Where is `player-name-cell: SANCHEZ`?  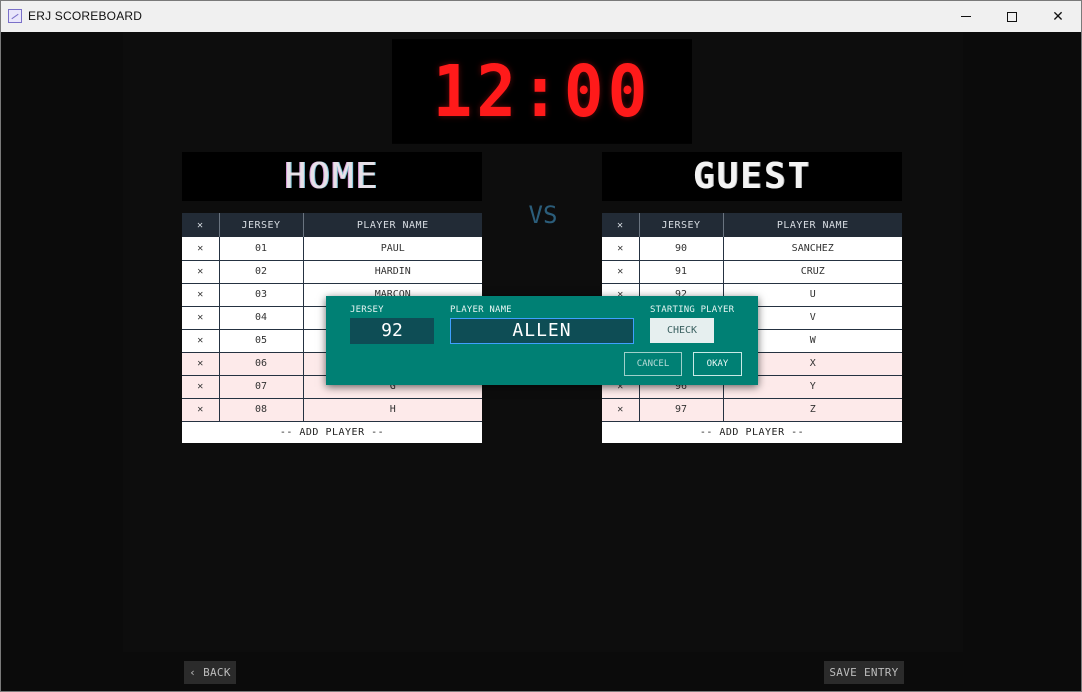
player-name-cell: SANCHEZ is located at coordinates (812, 249).